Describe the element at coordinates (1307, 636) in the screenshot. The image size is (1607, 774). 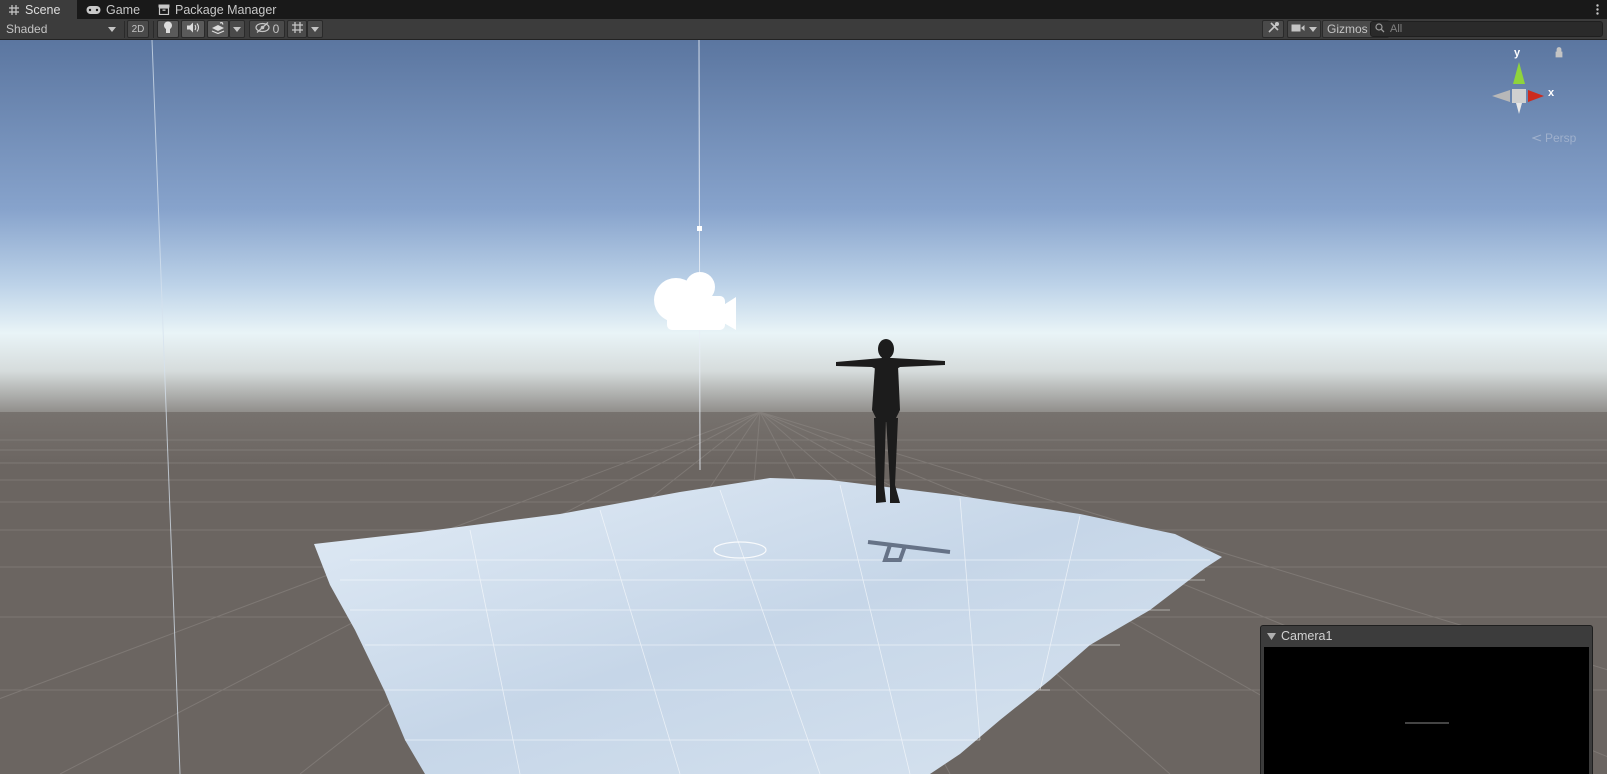
I see `camera-preview-title: Camera1` at that location.